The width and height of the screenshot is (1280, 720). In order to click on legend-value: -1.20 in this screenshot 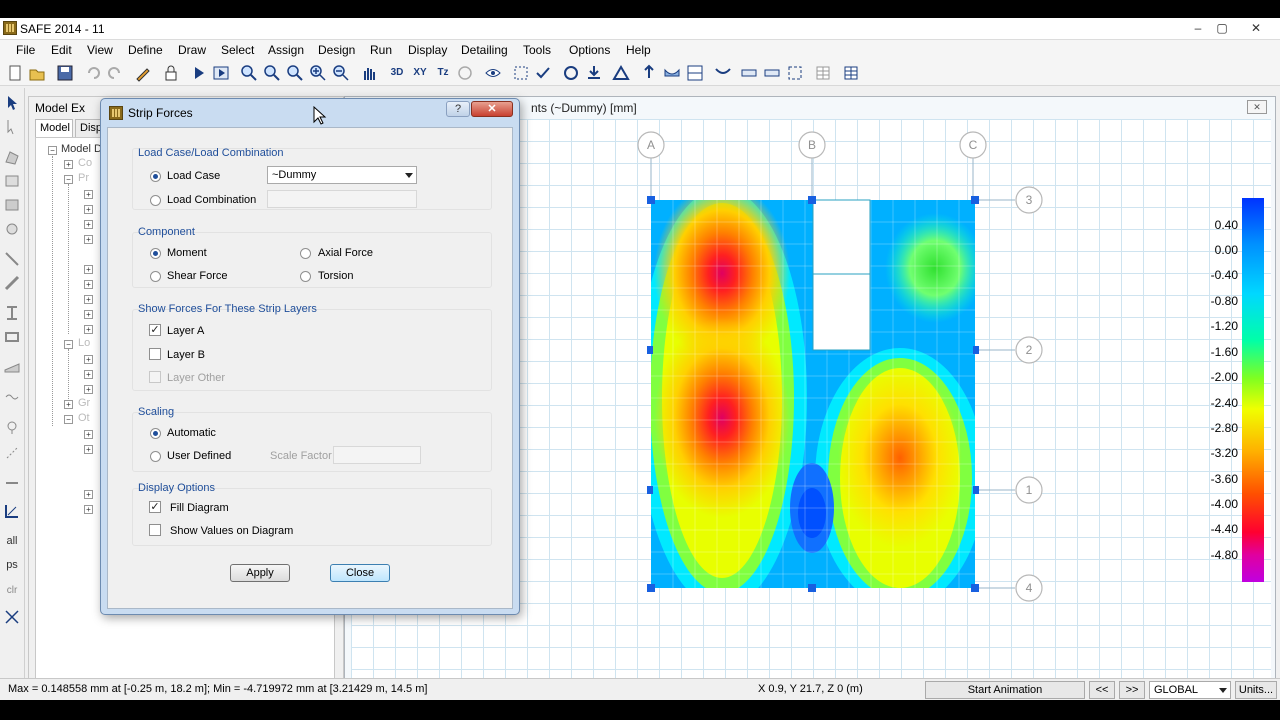, I will do `click(1224, 326)`.